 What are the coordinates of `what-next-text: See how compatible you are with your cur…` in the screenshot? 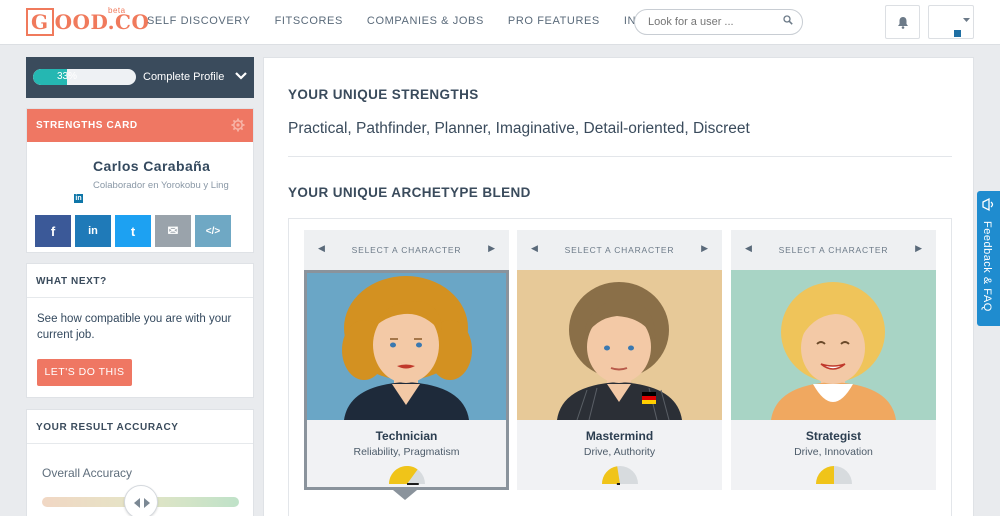 It's located at (134, 327).